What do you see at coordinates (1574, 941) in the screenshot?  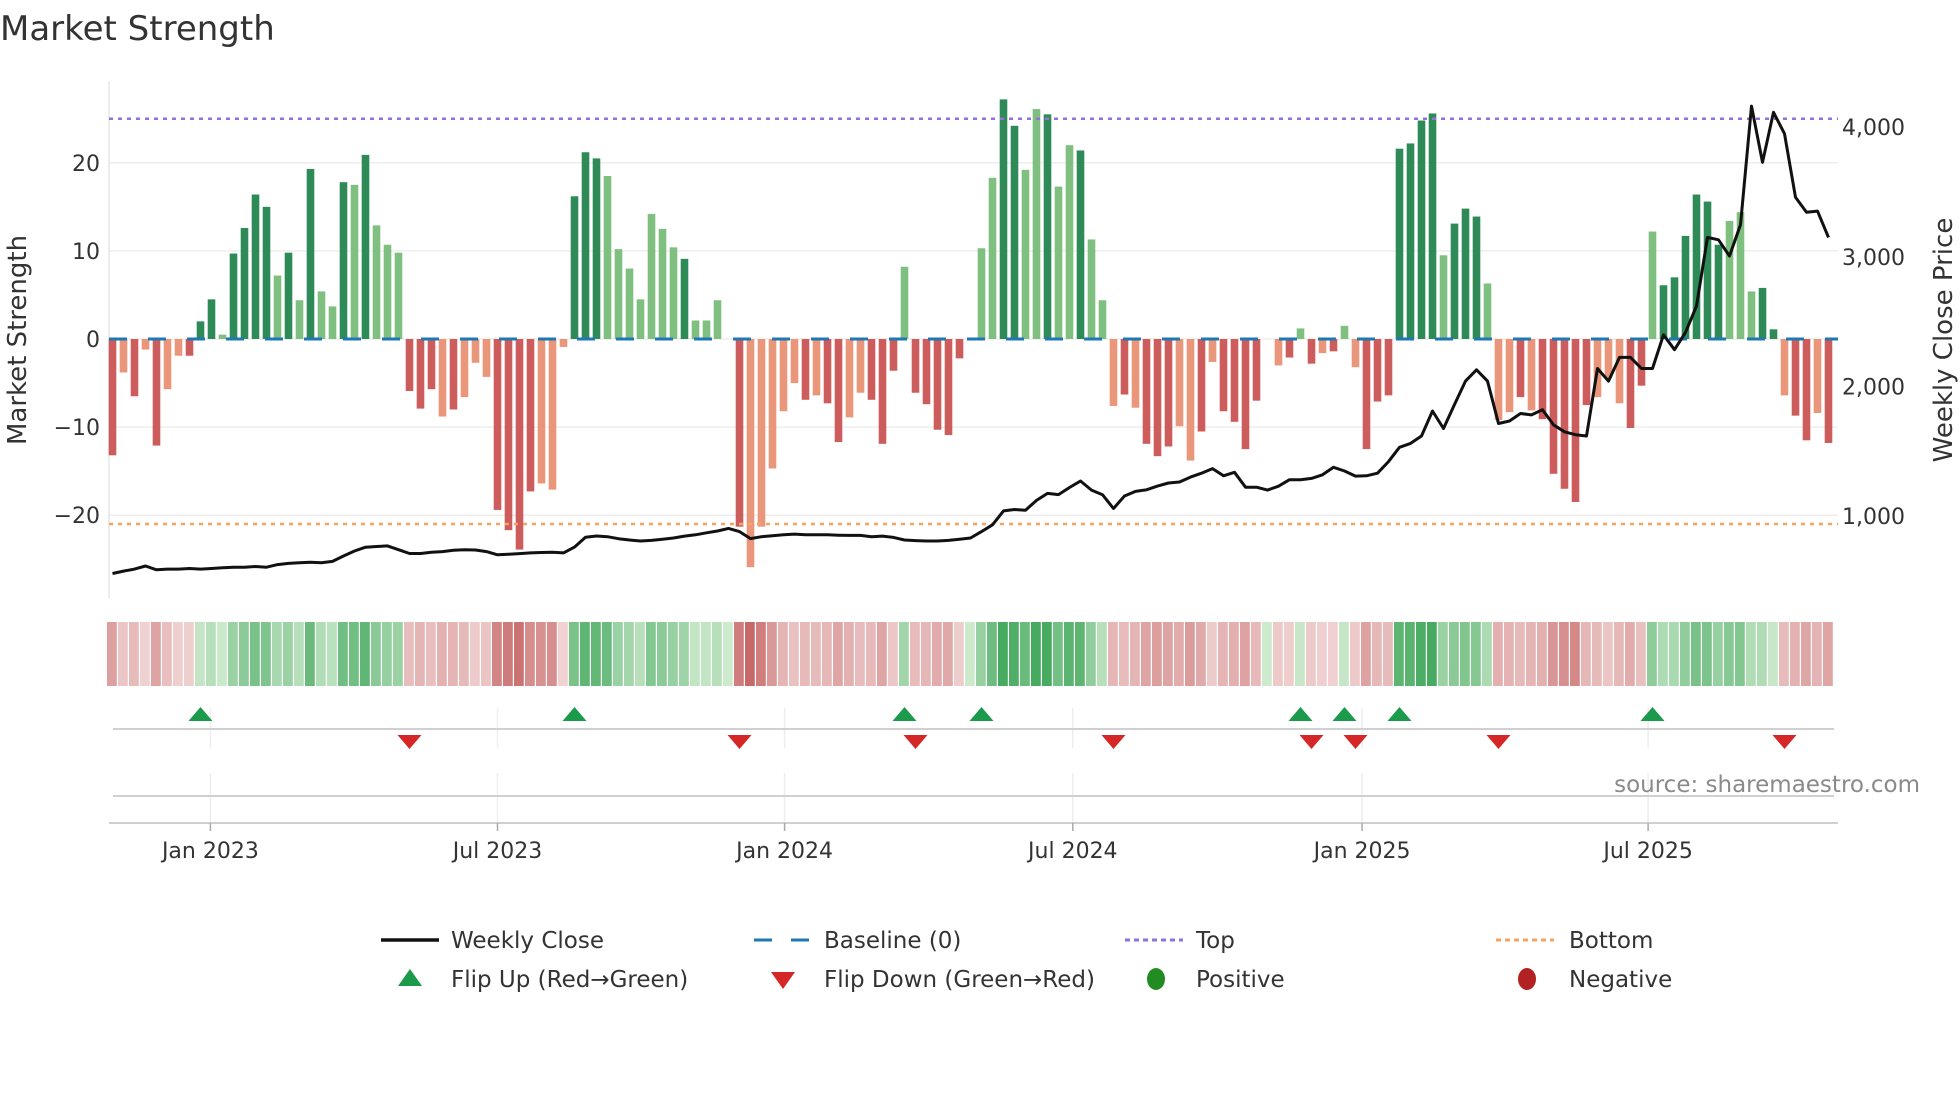 I see `legend-item-bottom: Bottom` at bounding box center [1574, 941].